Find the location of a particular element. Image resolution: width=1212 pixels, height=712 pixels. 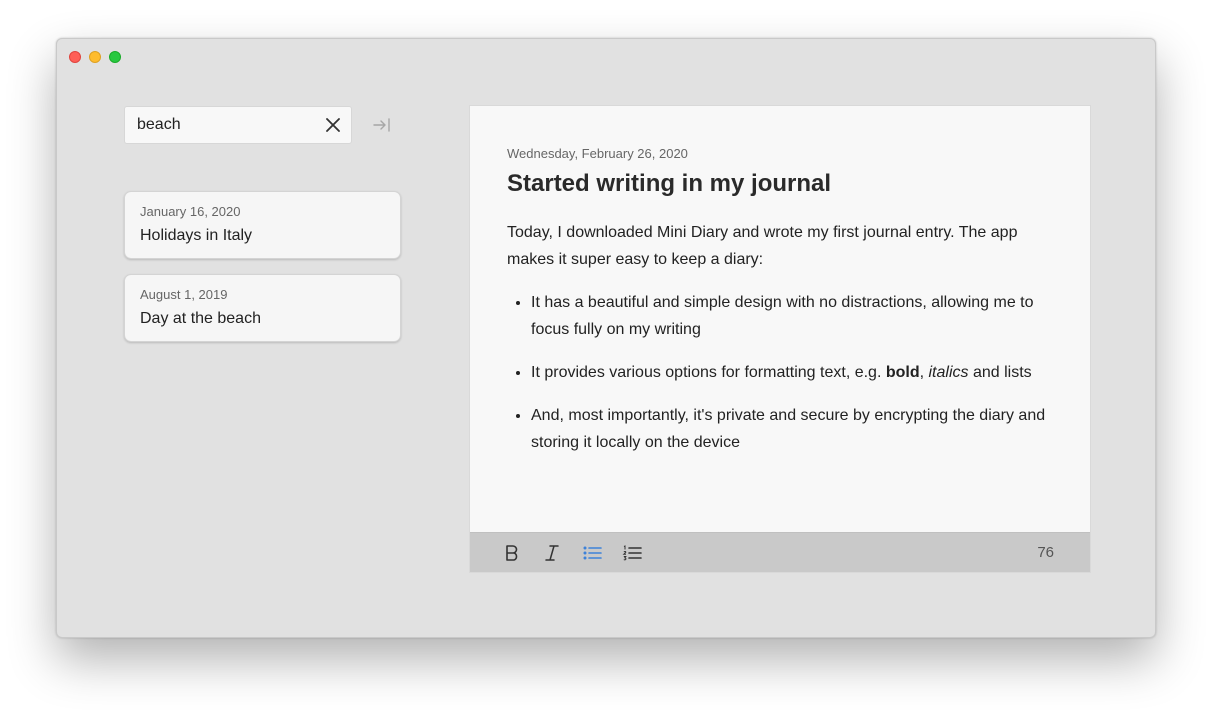

bold-button is located at coordinates (512, 553).